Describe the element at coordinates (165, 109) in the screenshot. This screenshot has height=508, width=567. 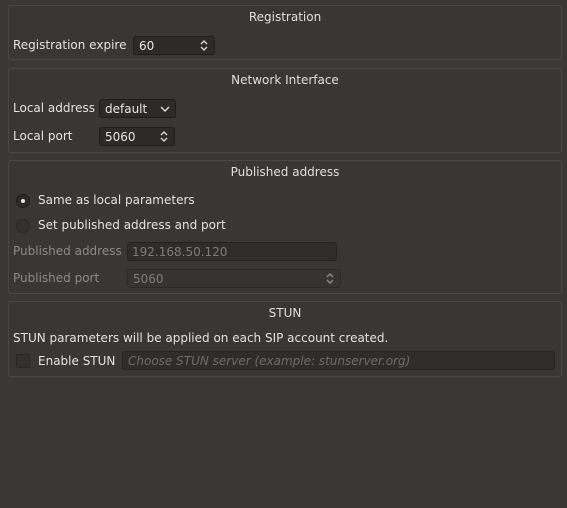
I see `chevron-down-icon` at that location.